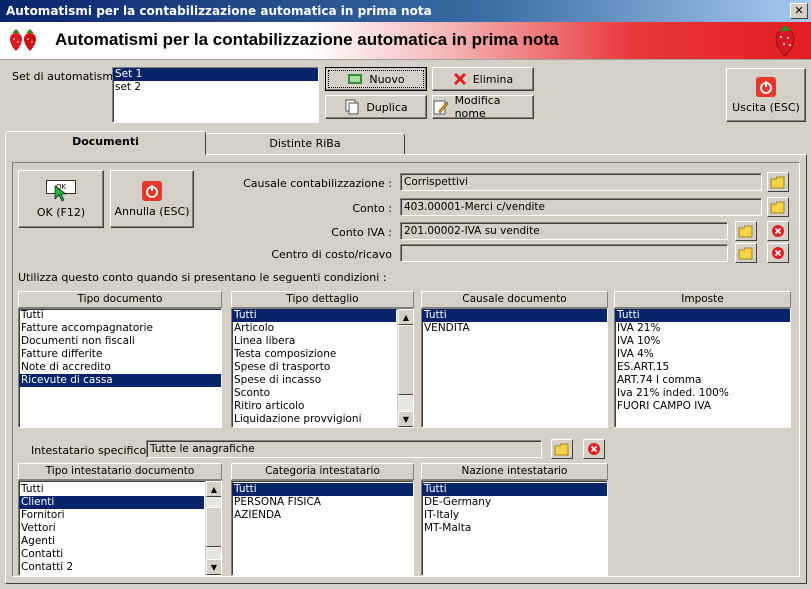 The image size is (811, 589). I want to click on causale-field: Corrispettivi, so click(581, 182).